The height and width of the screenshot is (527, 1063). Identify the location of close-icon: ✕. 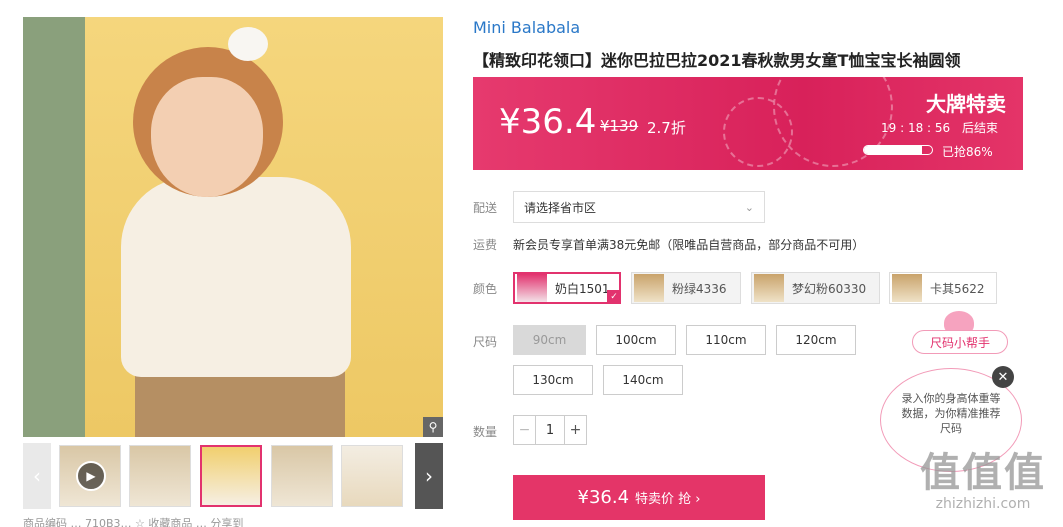
(1003, 377).